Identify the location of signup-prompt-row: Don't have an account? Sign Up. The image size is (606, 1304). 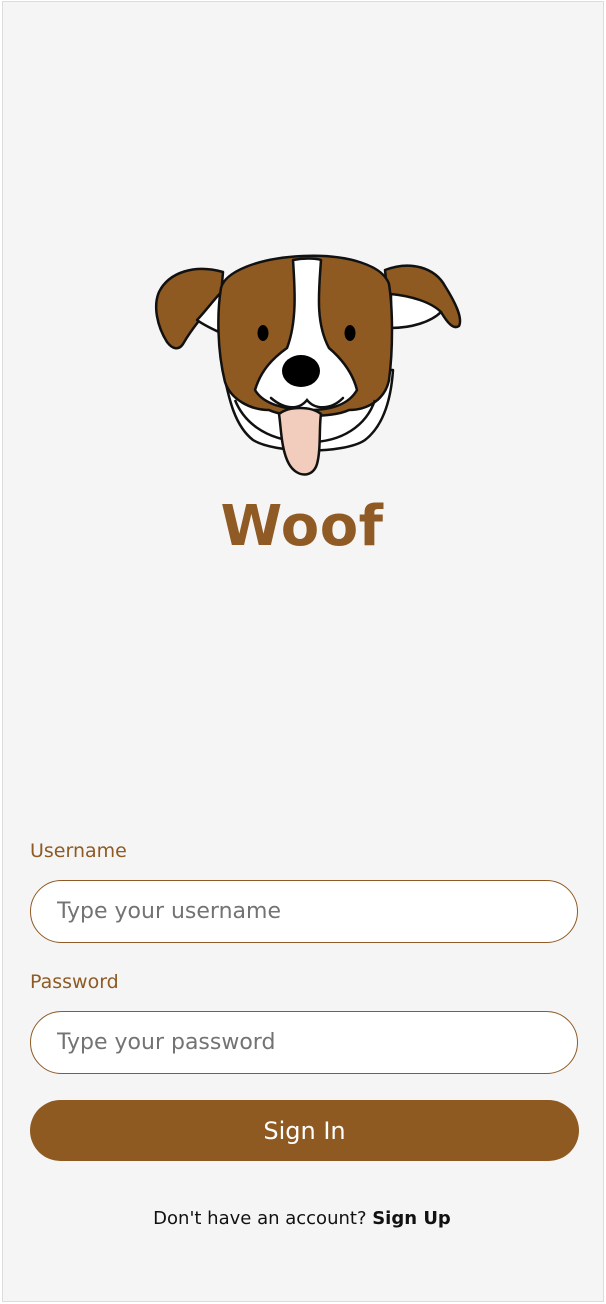
(302, 1218).